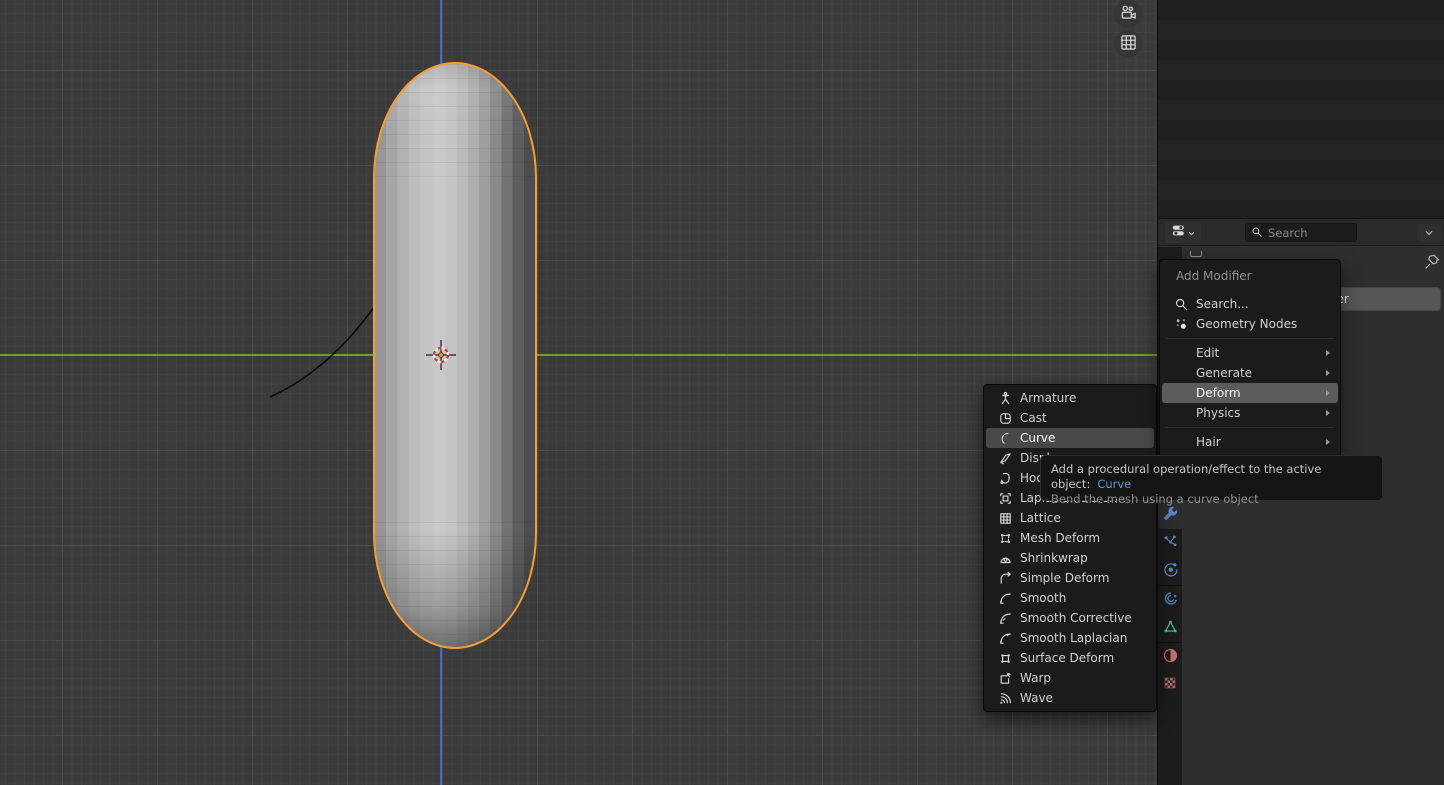 This screenshot has height=785, width=1444. Describe the element at coordinates (1070, 678) in the screenshot. I see `submenu-item: Warp` at that location.